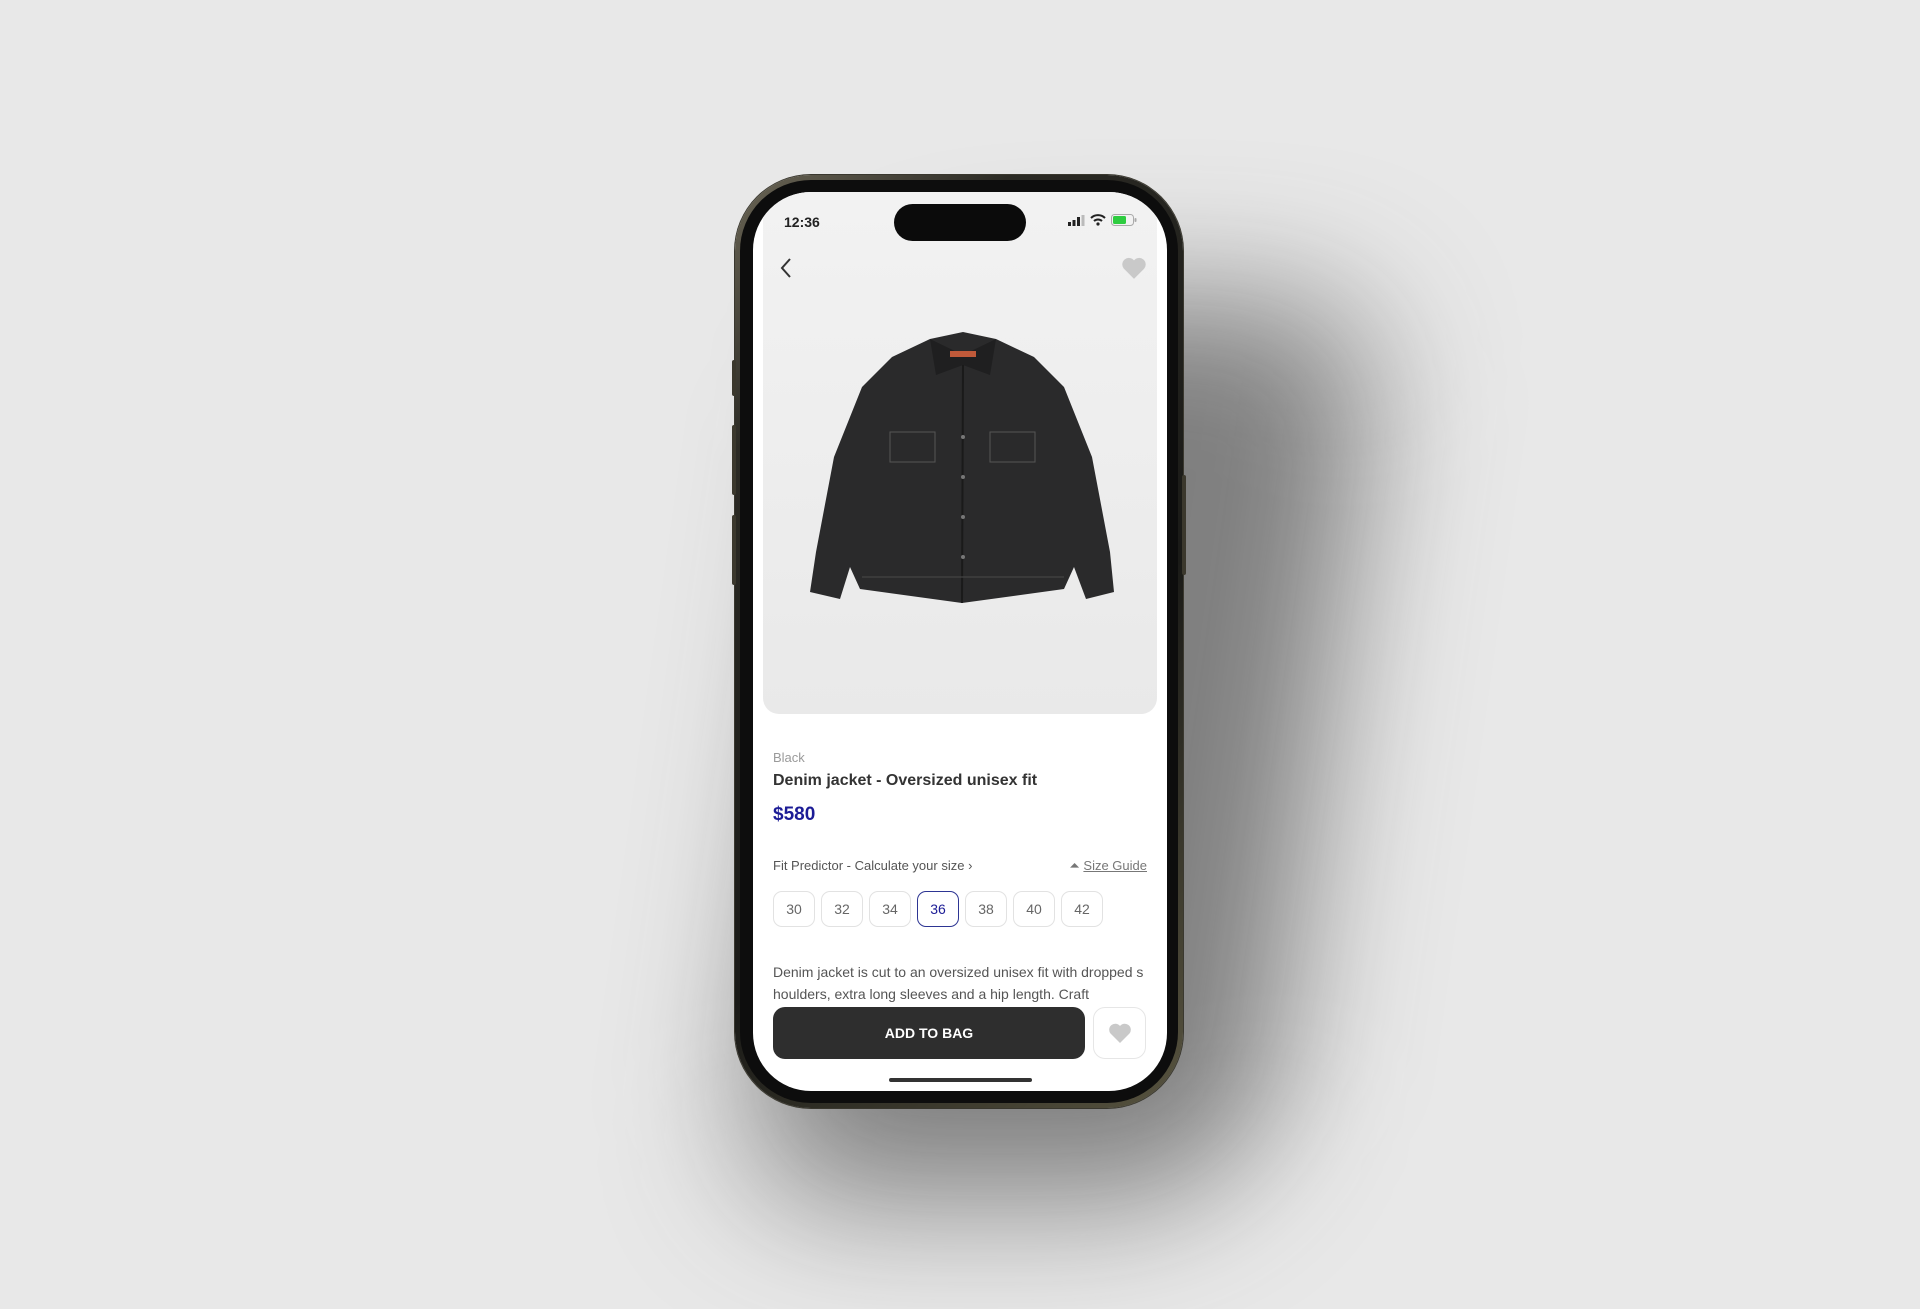  I want to click on size-guide-label: Size Guide, so click(1115, 865).